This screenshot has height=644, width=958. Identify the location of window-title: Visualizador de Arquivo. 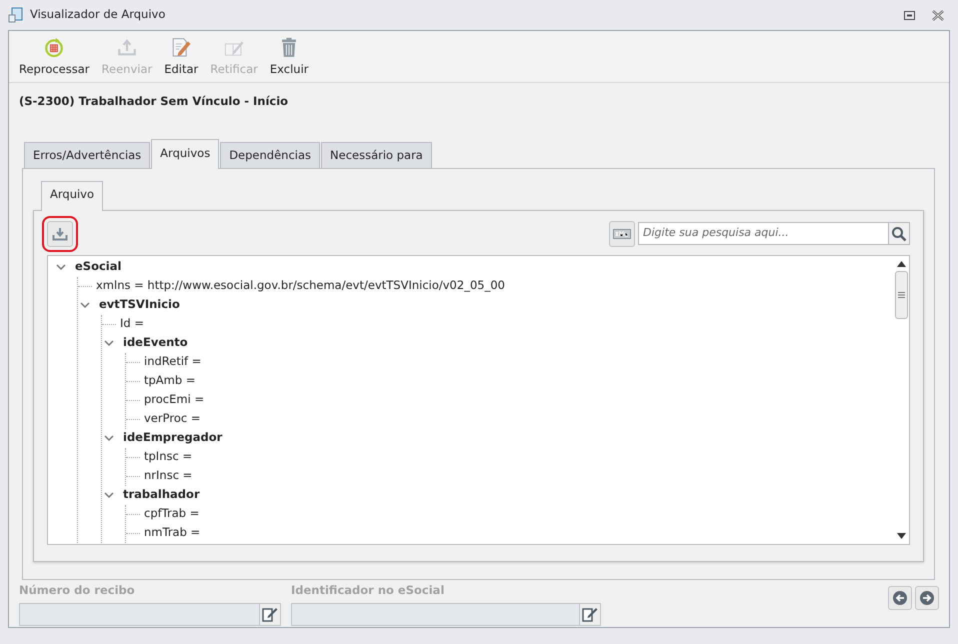
(98, 15).